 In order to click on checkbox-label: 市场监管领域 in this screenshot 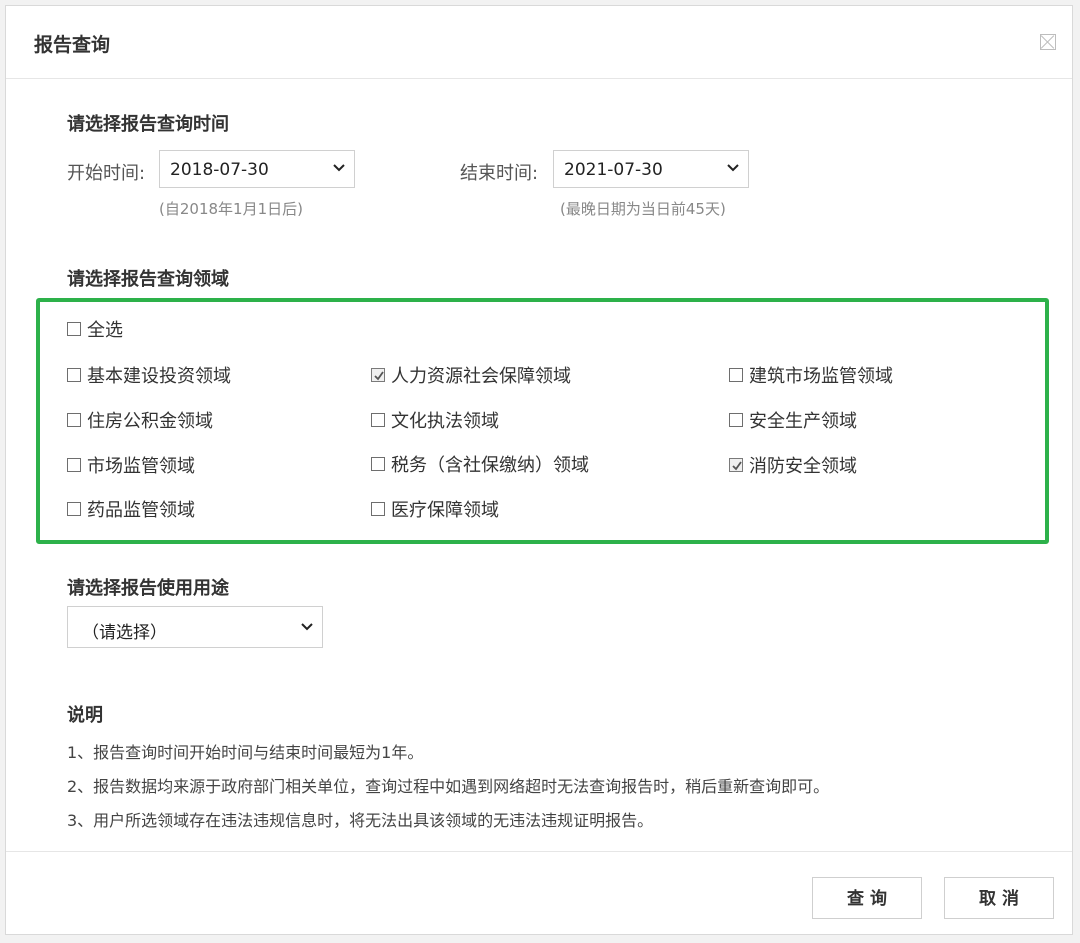, I will do `click(141, 466)`.